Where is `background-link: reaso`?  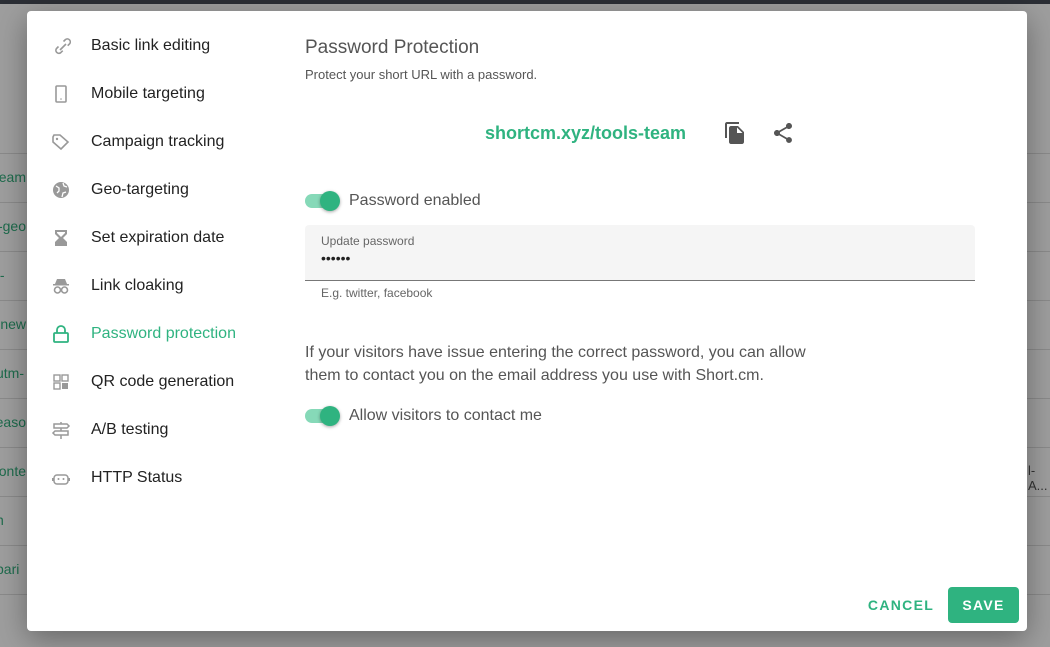
background-link: reaso is located at coordinates (13, 422).